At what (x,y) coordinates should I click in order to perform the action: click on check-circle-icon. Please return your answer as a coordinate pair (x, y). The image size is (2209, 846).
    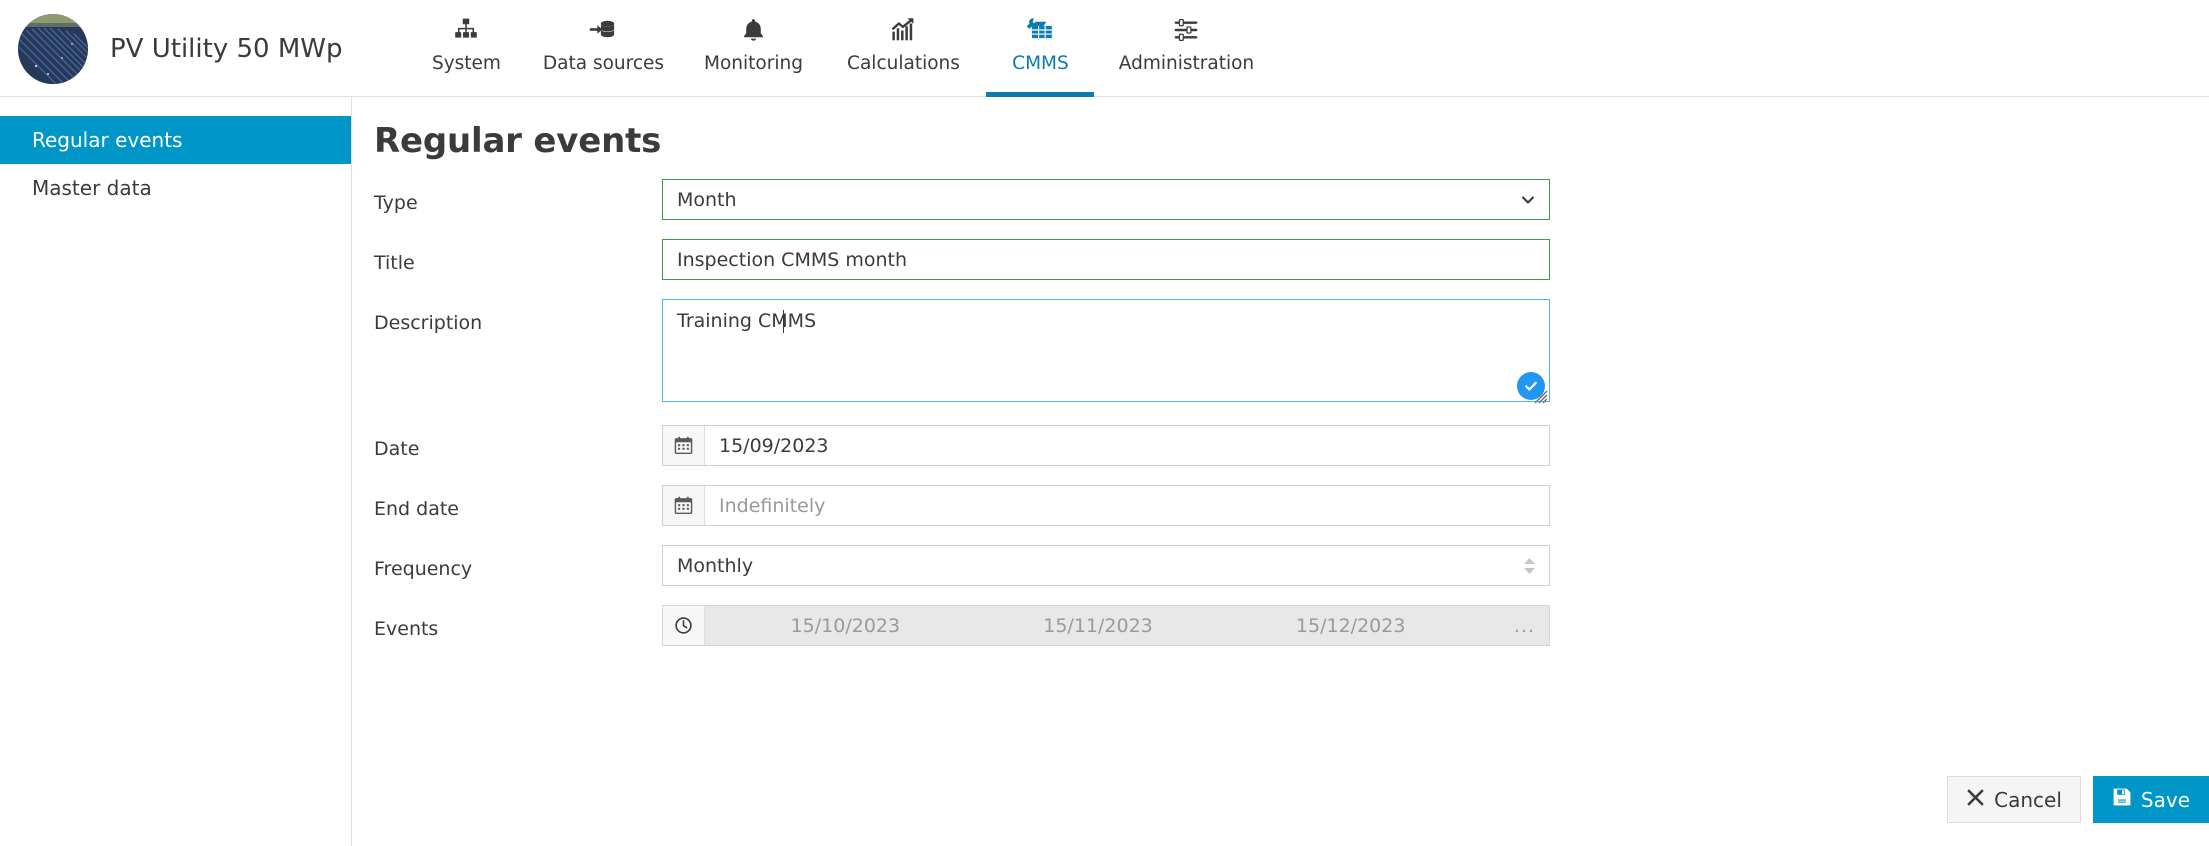
    Looking at the image, I should click on (1531, 386).